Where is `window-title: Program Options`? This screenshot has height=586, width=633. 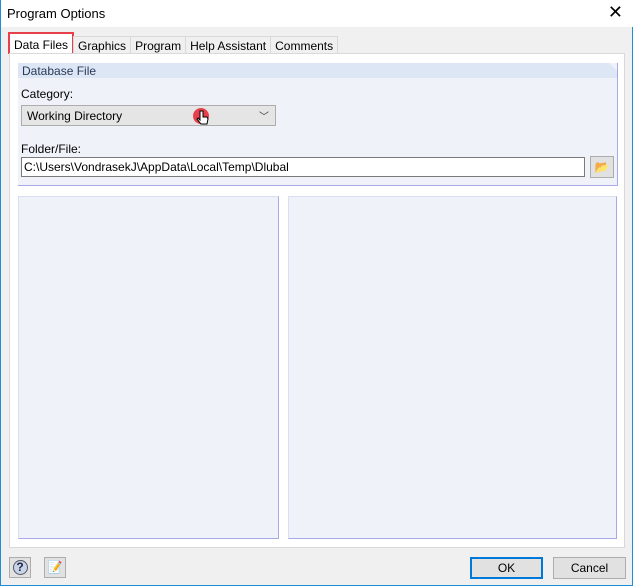
window-title: Program Options is located at coordinates (56, 13).